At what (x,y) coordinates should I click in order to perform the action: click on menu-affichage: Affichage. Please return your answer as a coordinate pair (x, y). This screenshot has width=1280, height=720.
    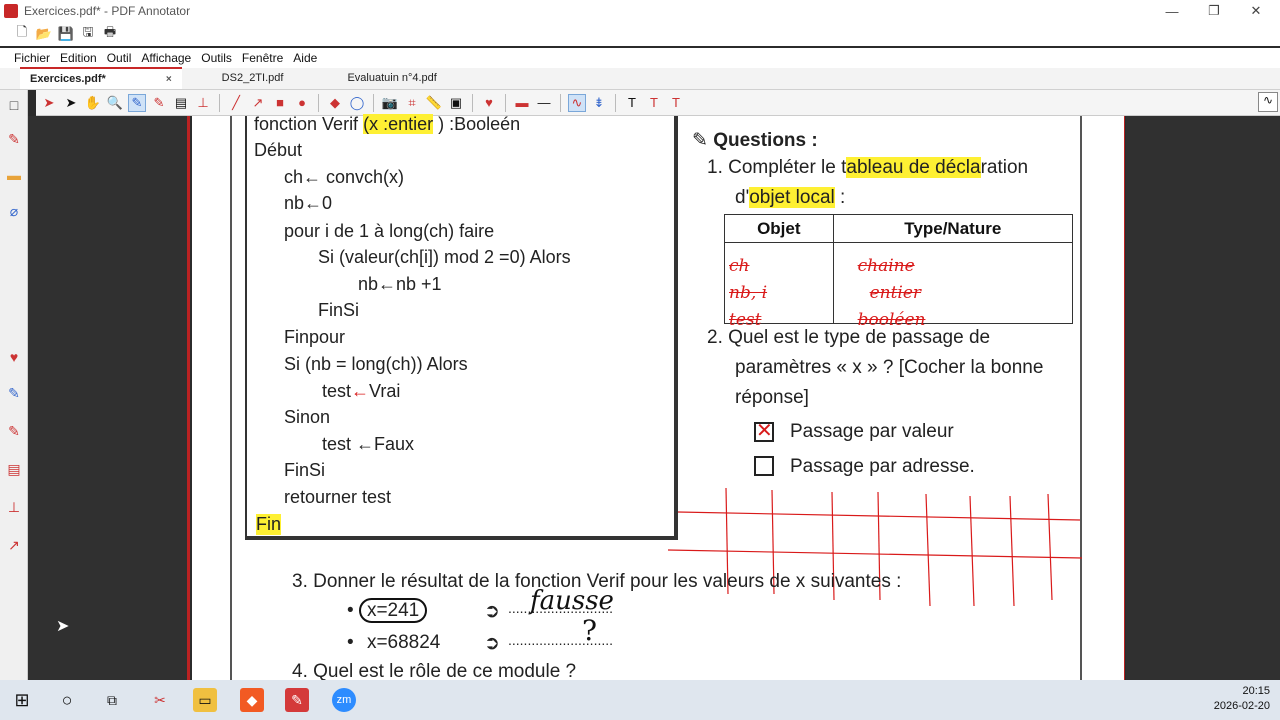
    Looking at the image, I should click on (166, 58).